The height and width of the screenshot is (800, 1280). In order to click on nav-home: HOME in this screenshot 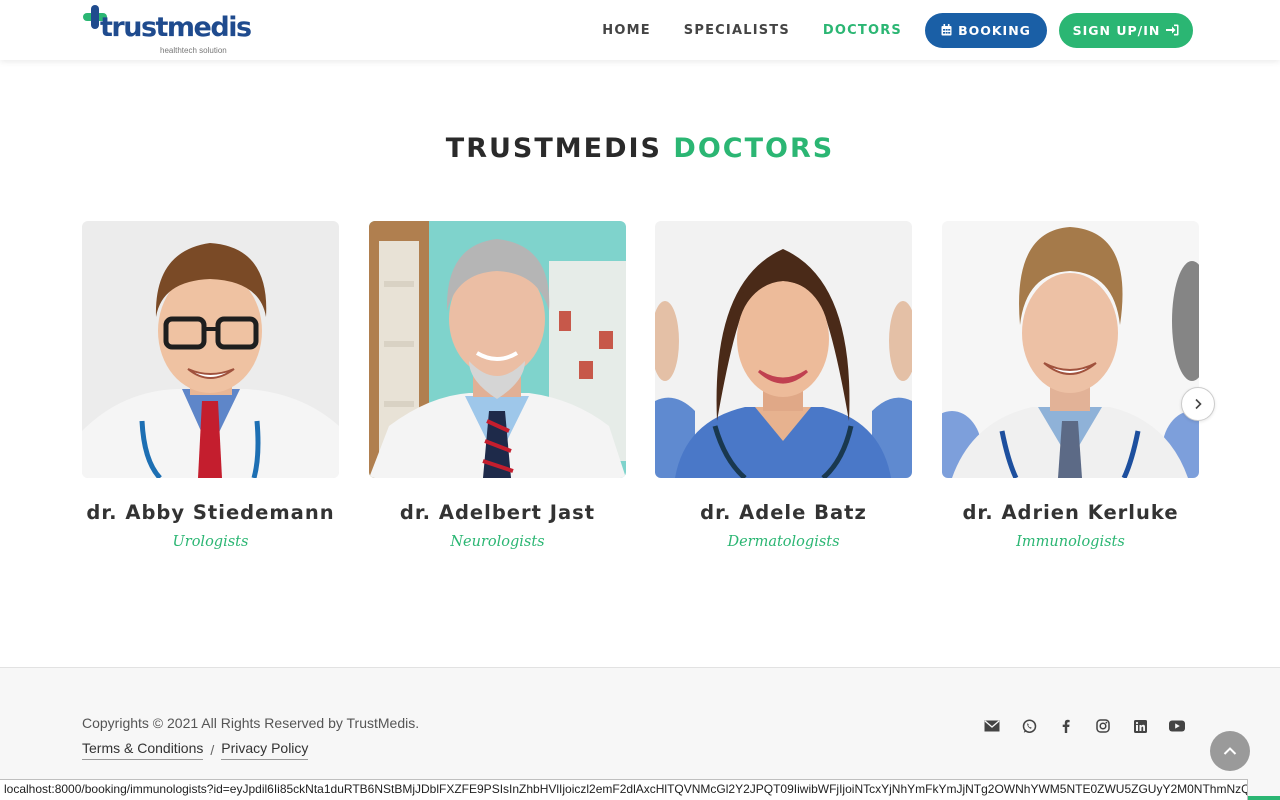, I will do `click(626, 30)`.